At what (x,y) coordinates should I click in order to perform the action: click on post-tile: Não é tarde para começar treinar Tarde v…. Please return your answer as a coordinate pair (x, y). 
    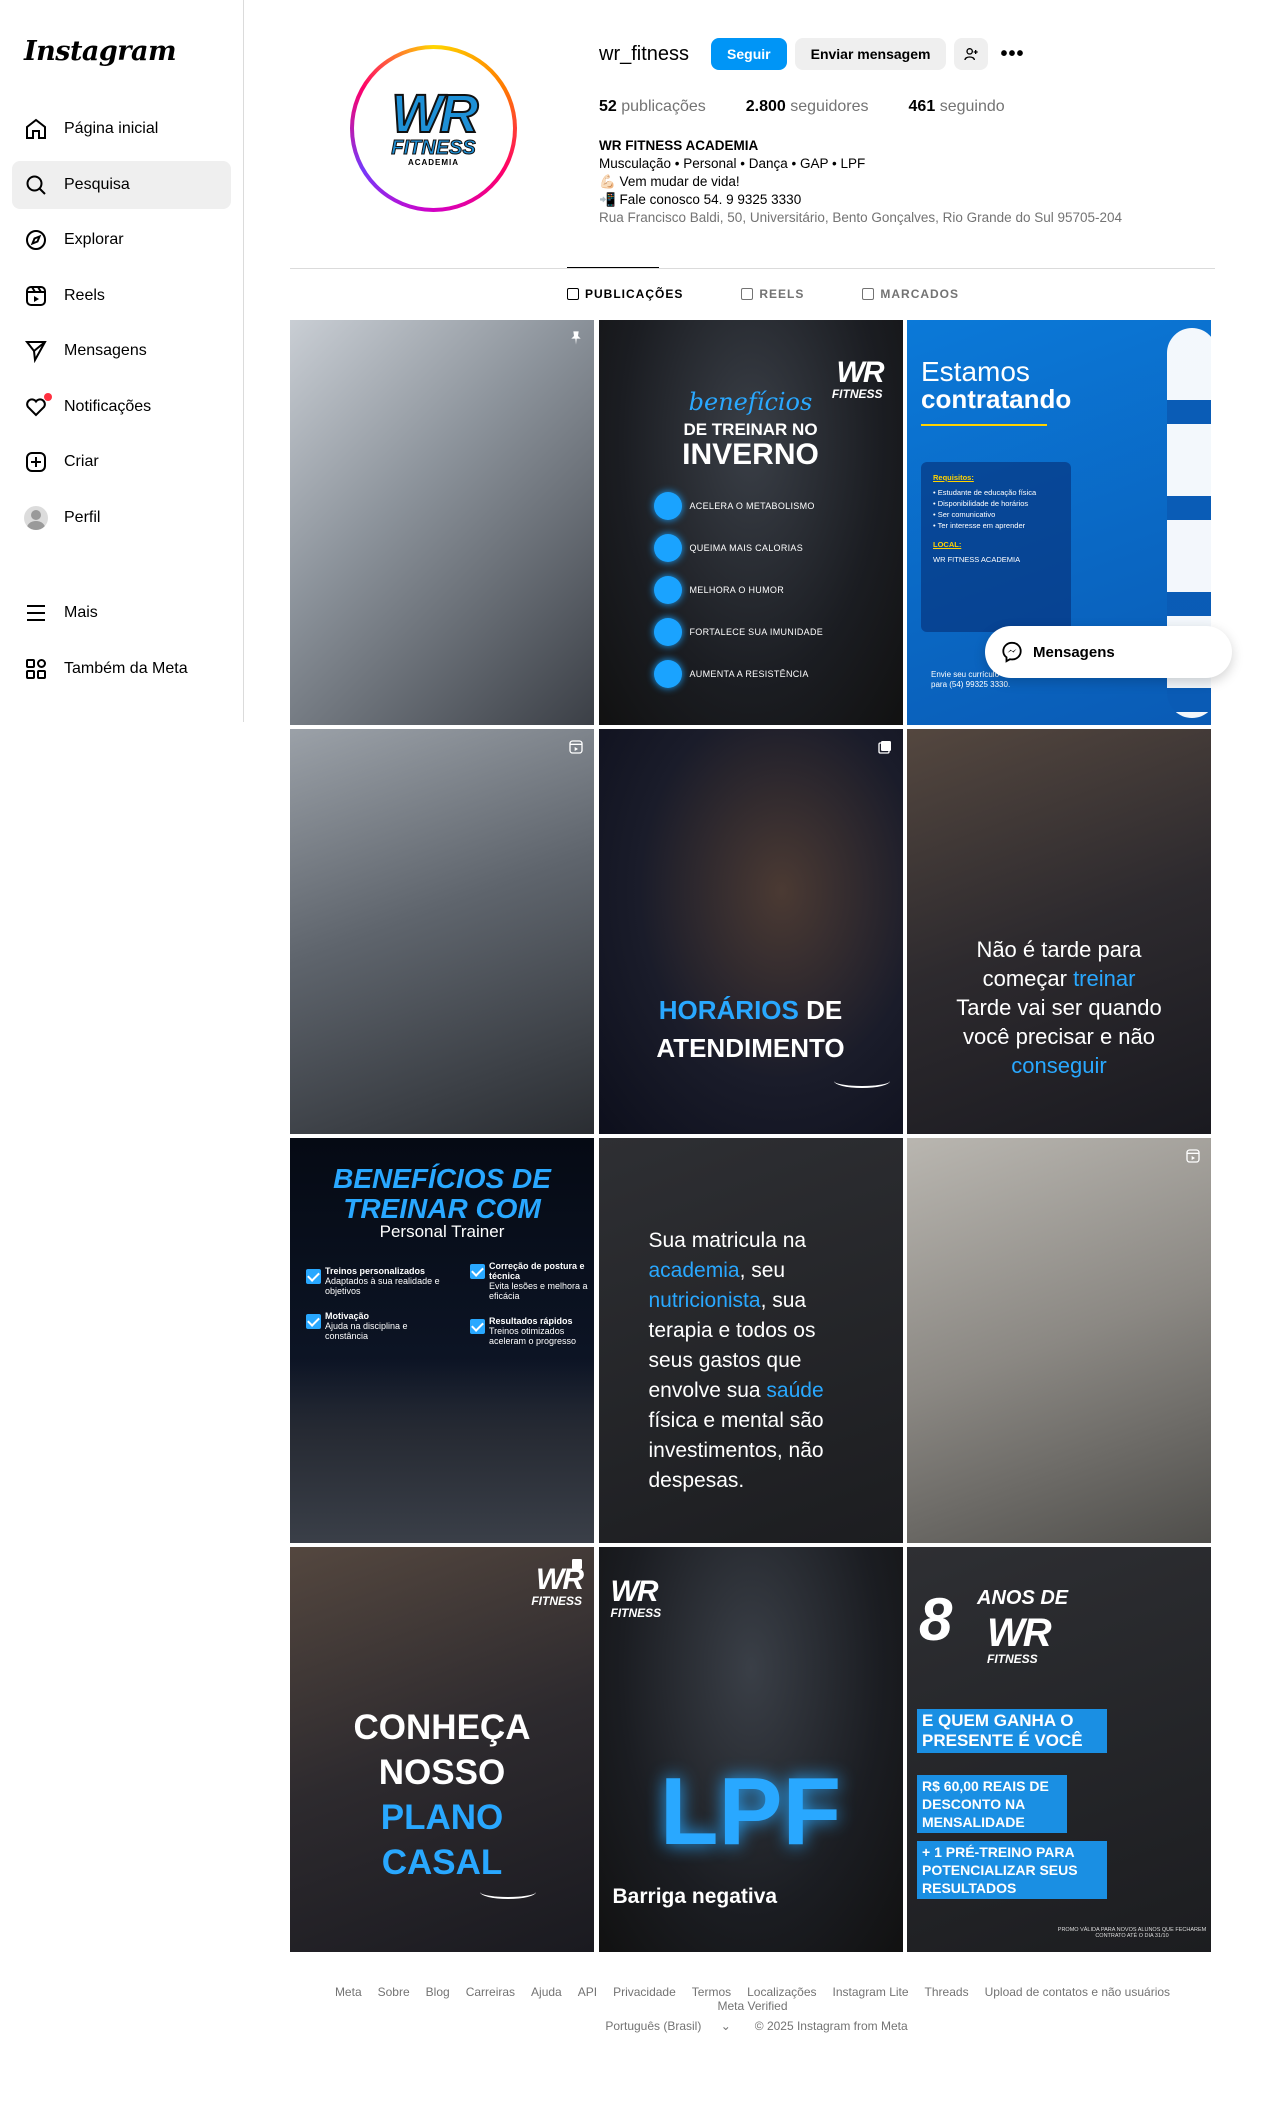
    Looking at the image, I should click on (1059, 931).